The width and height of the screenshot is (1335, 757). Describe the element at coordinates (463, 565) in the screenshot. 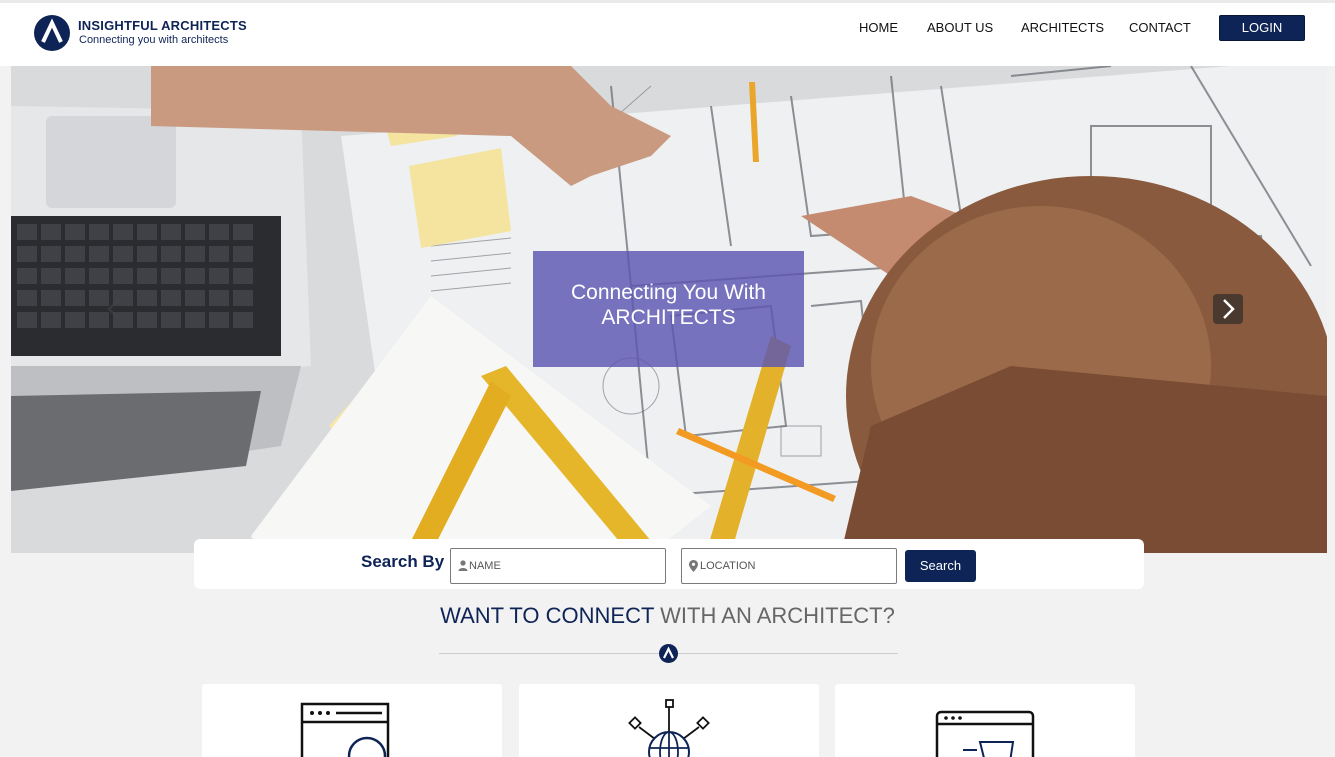

I see `user-icon` at that location.